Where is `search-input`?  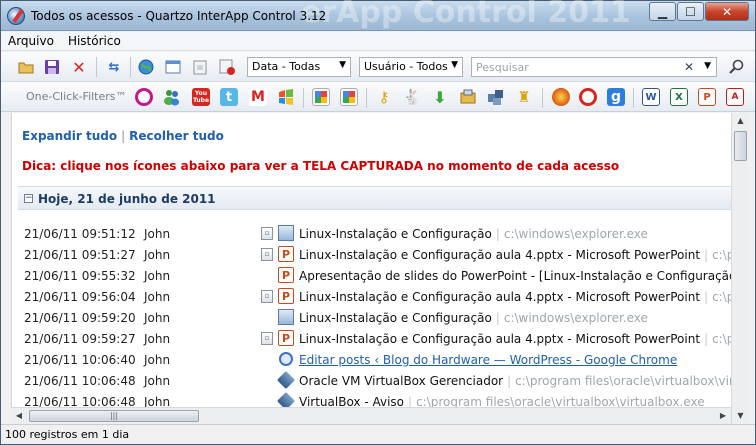 search-input is located at coordinates (572, 67).